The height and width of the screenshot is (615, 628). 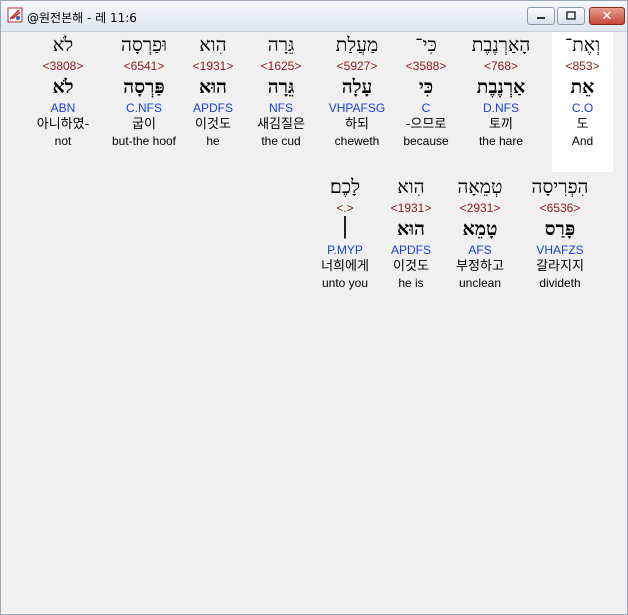 What do you see at coordinates (63, 66) in the screenshot?
I see `strong-number: <3808>` at bounding box center [63, 66].